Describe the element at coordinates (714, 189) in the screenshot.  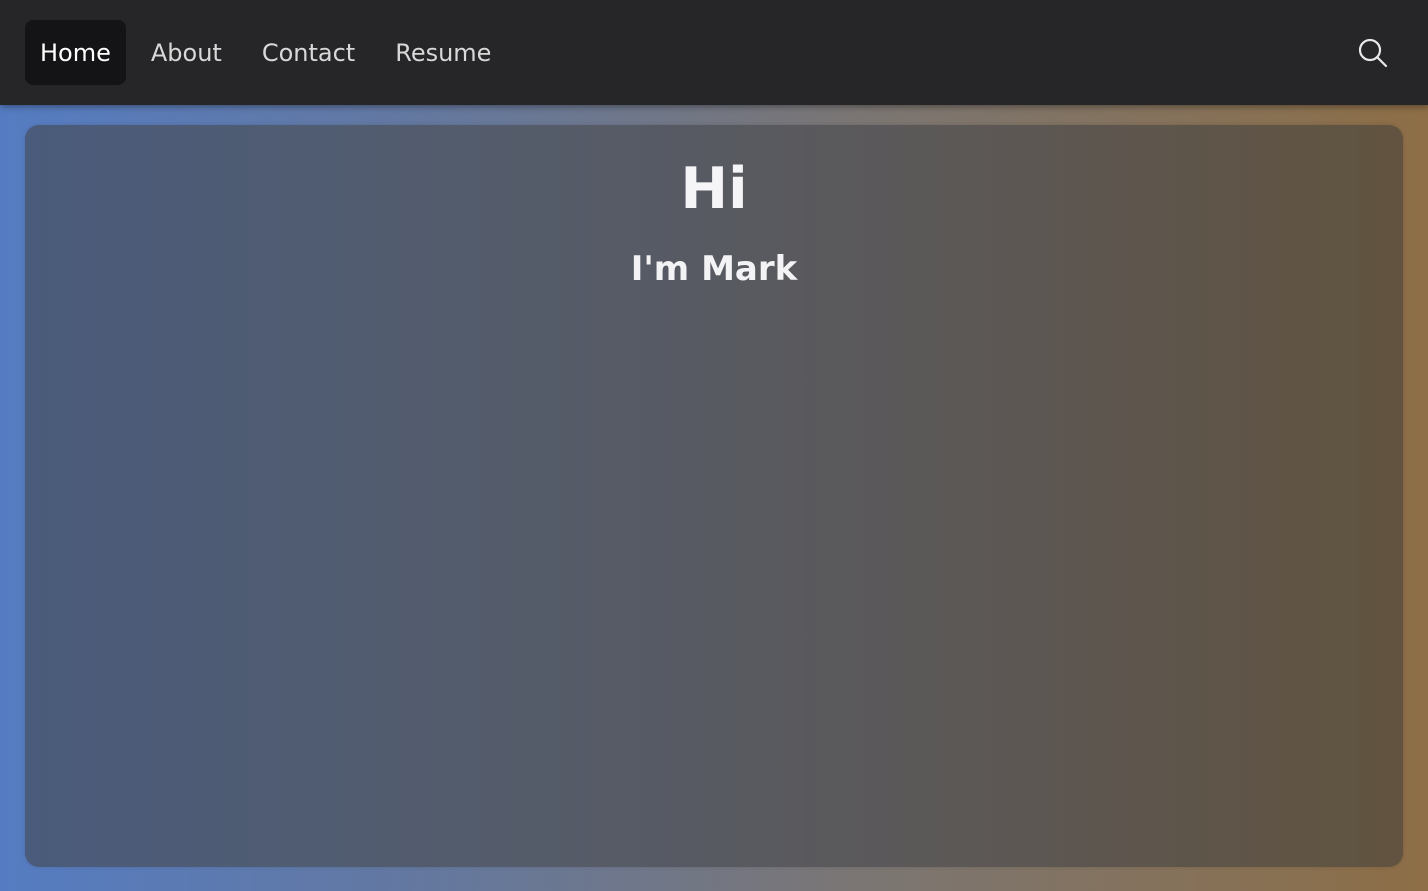
I see `hero-title: Hi` at that location.